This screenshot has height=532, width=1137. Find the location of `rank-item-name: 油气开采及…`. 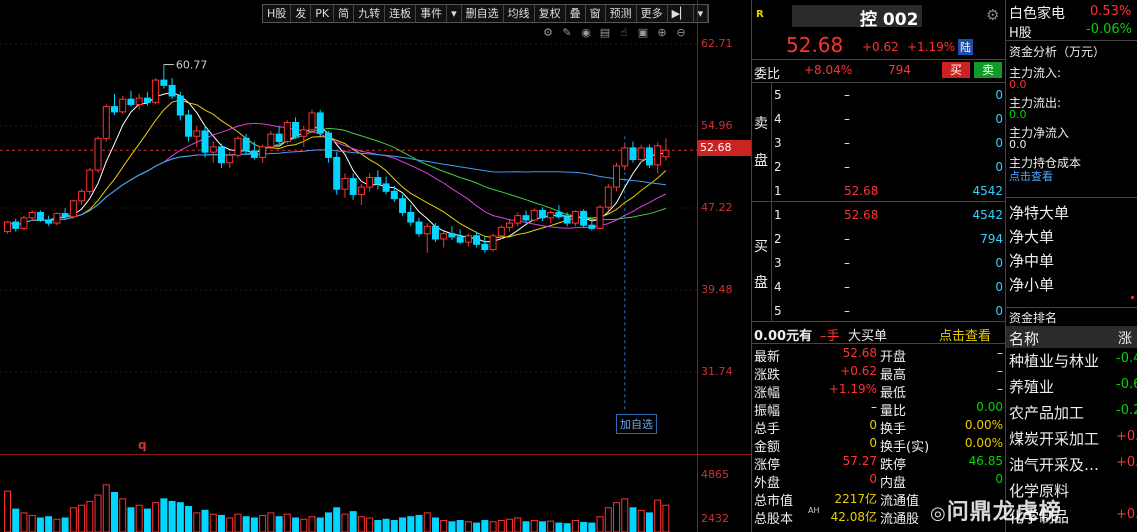

rank-item-name: 油气开采及… is located at coordinates (1054, 464).